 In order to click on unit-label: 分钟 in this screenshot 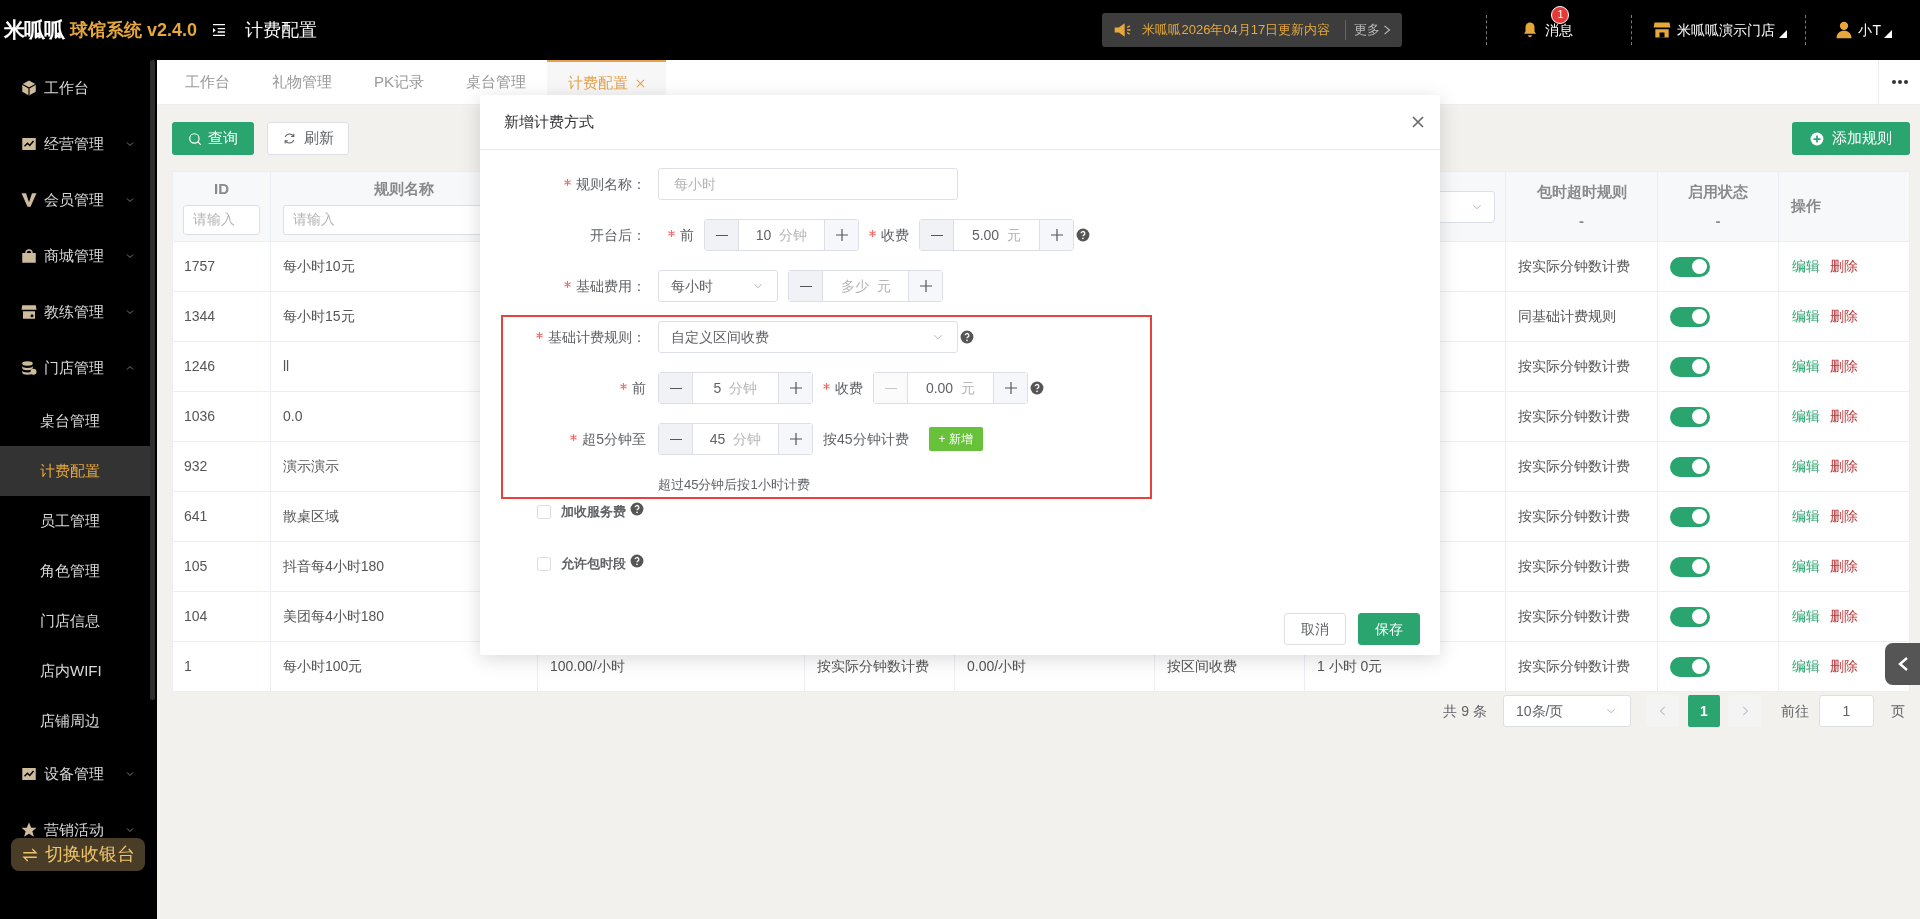, I will do `click(747, 439)`.